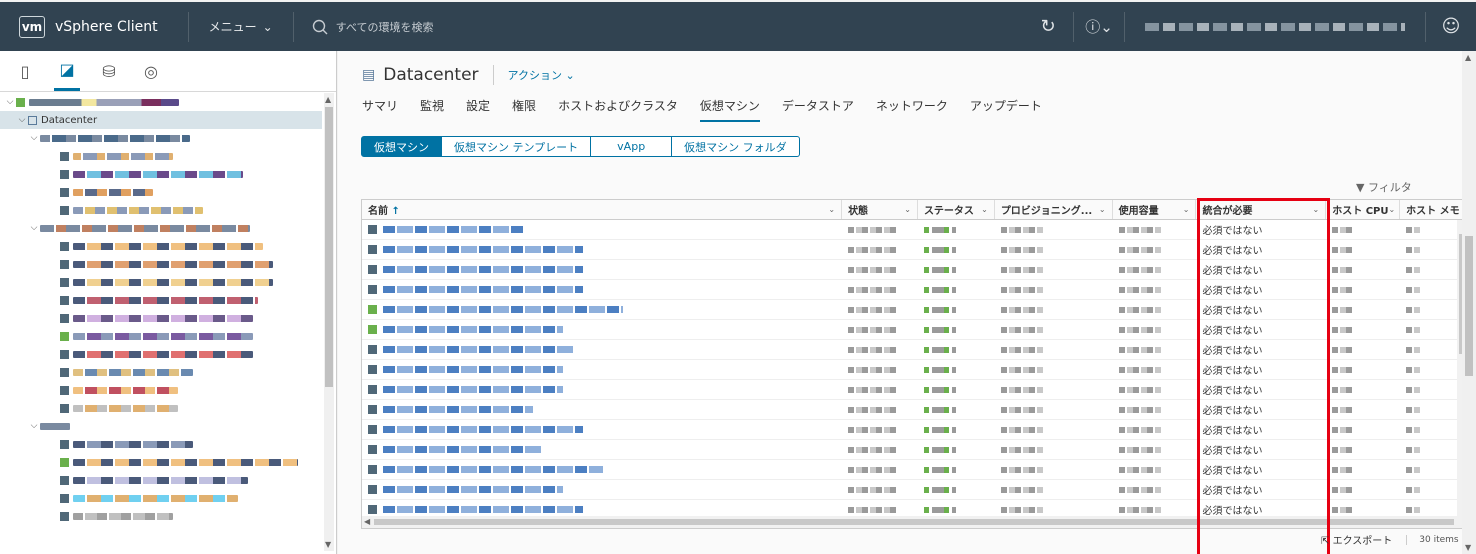 The image size is (1476, 554). What do you see at coordinates (602, 209) in the screenshot?
I see `column-header-name: 名前 ↑ ⌄` at bounding box center [602, 209].